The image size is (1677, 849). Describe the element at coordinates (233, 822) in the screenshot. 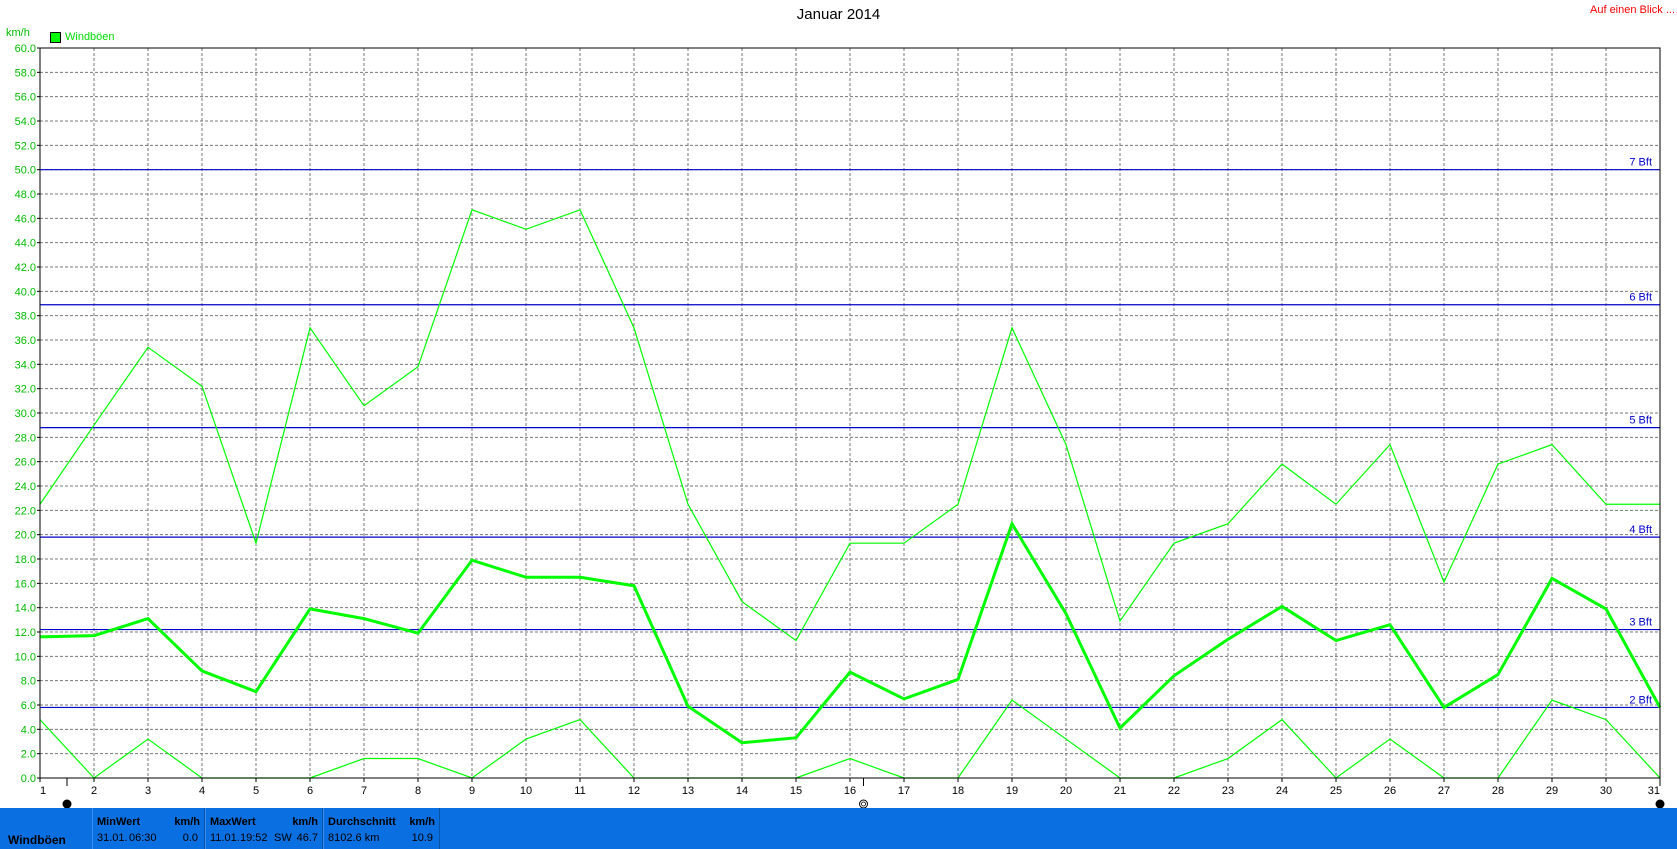

I see `max-header: MaxWert` at that location.